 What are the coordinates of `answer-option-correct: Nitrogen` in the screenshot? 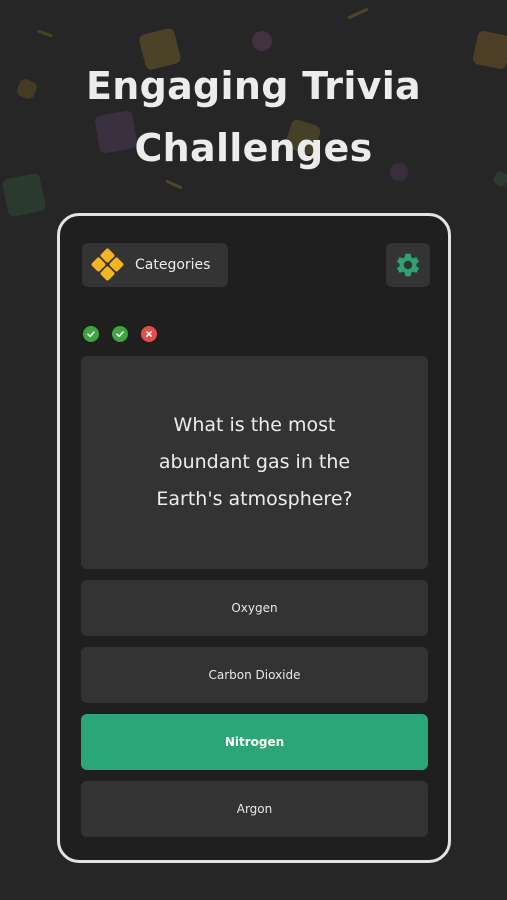 It's located at (254, 742).